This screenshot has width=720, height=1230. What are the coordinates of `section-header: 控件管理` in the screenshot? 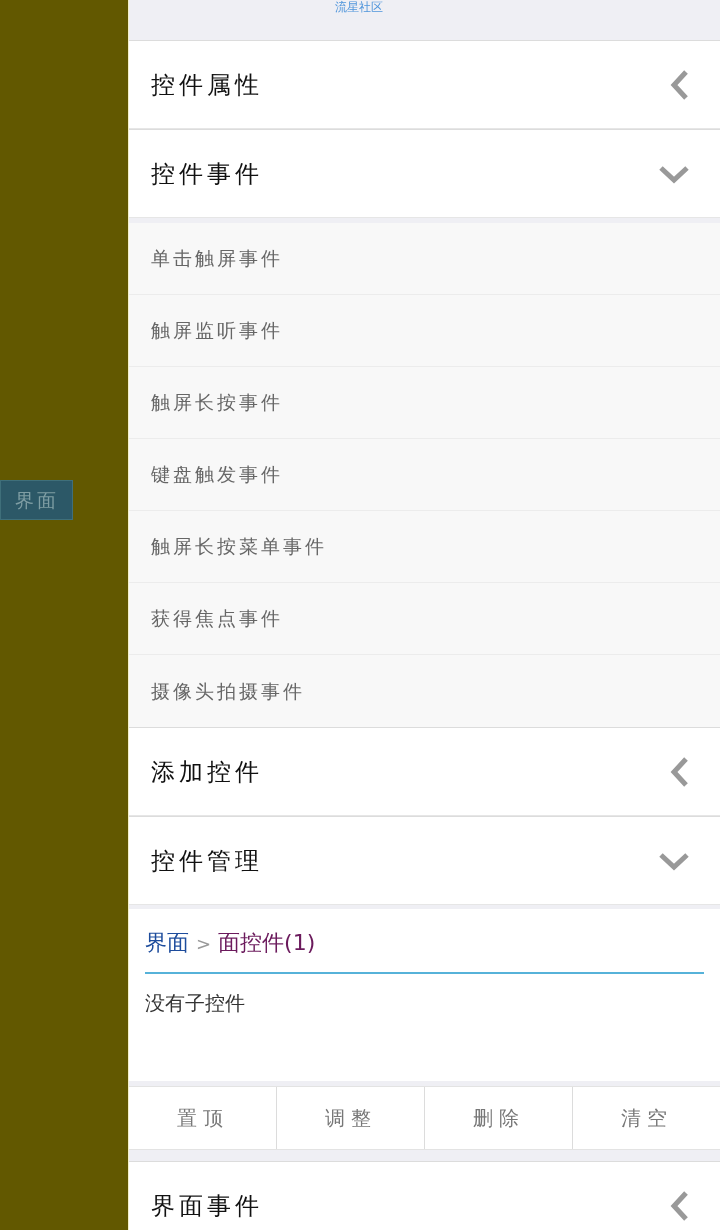 It's located at (424, 860).